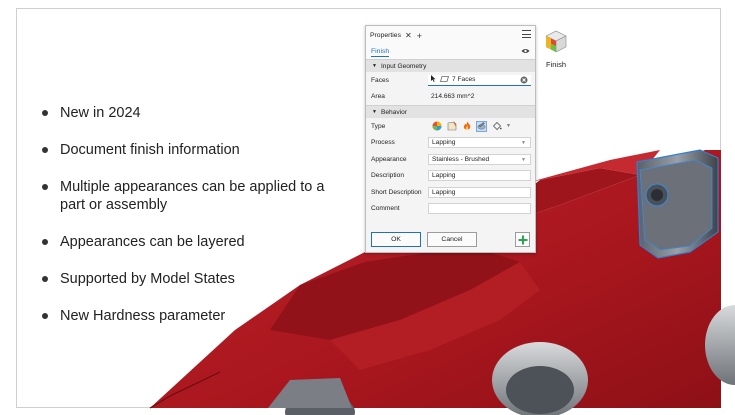  I want to click on finish-type-options: ▼, so click(469, 126).